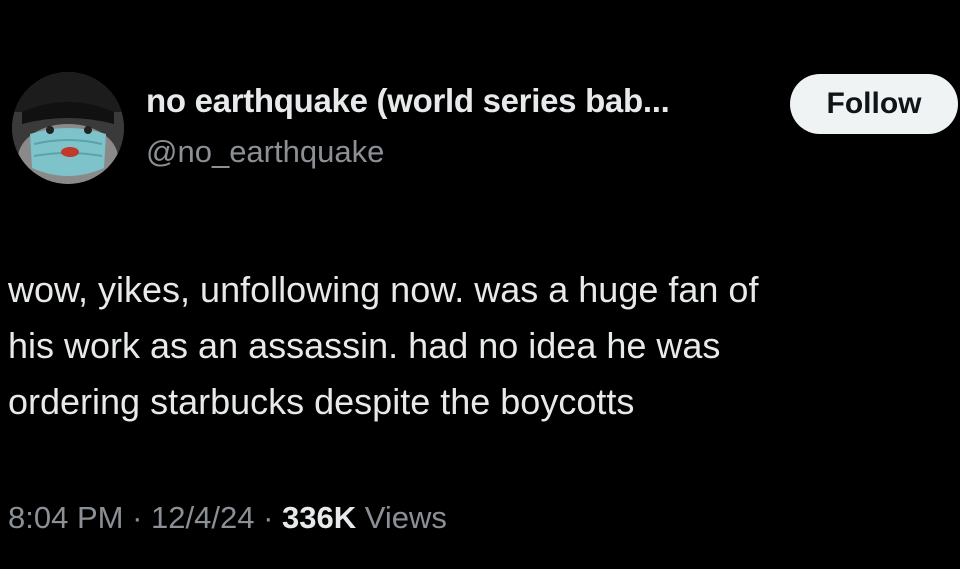 Image resolution: width=960 pixels, height=569 pixels. I want to click on views-label: Views, so click(405, 517).